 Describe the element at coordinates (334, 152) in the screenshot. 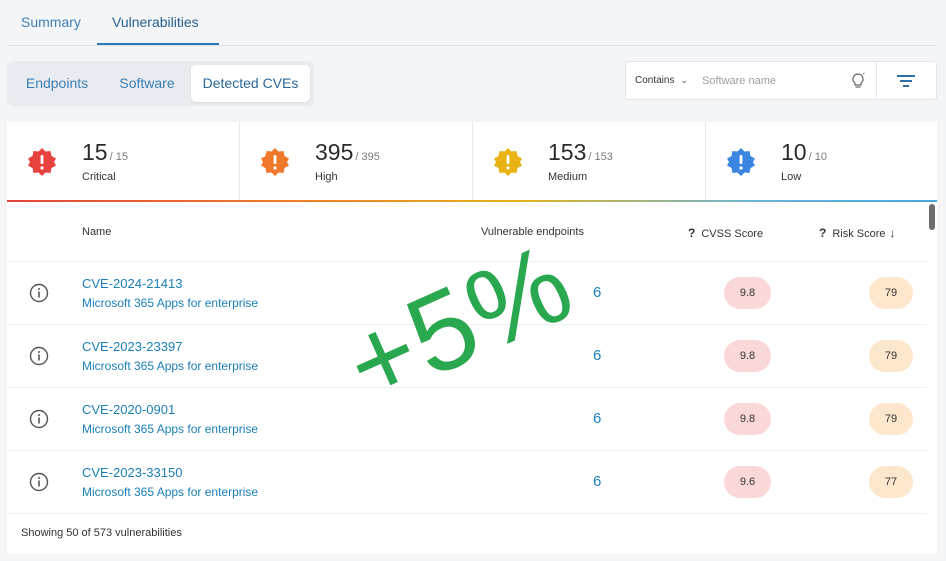

I see `severity-count-value: 395` at that location.